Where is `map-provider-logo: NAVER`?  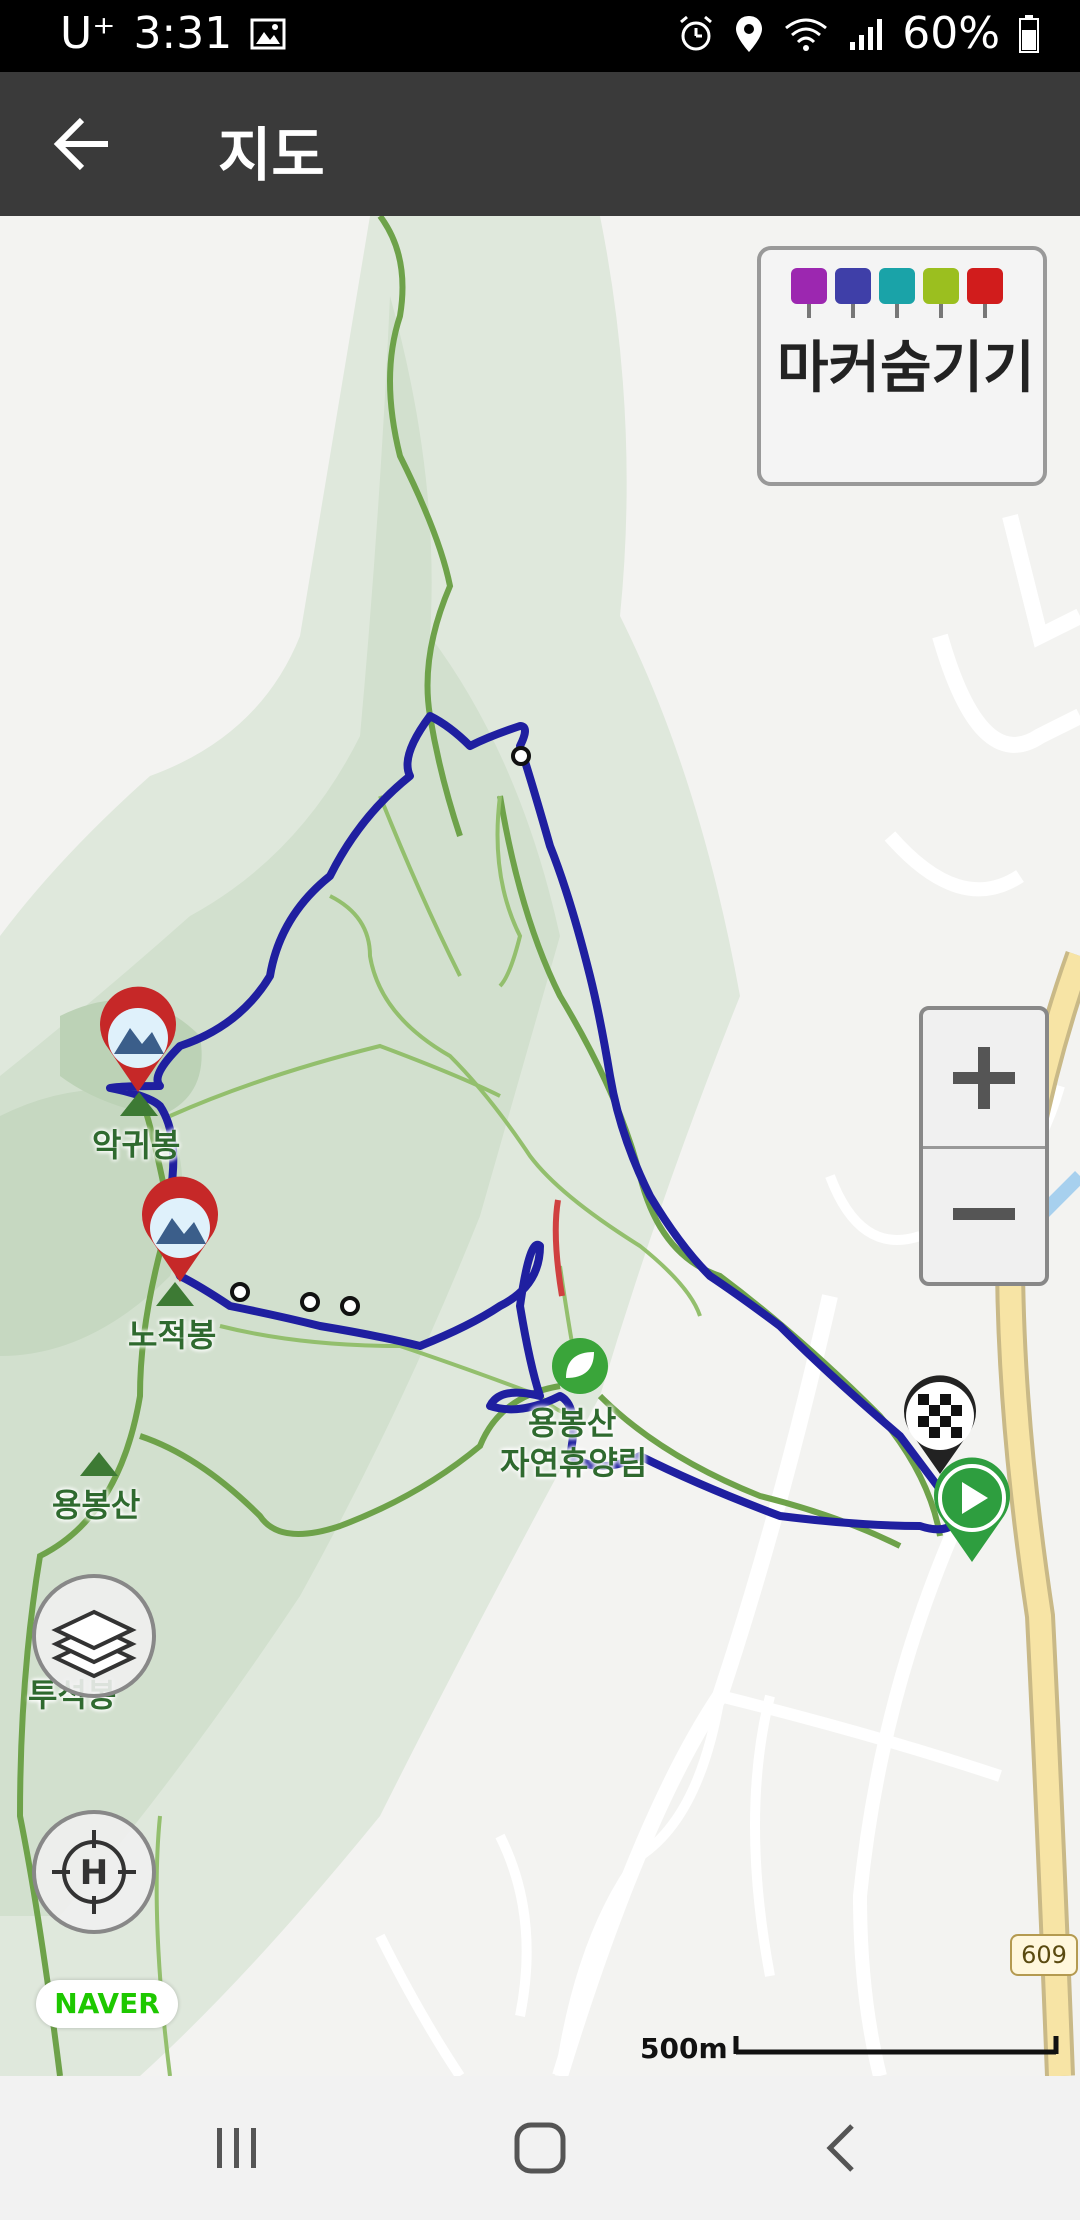 map-provider-logo: NAVER is located at coordinates (107, 2004).